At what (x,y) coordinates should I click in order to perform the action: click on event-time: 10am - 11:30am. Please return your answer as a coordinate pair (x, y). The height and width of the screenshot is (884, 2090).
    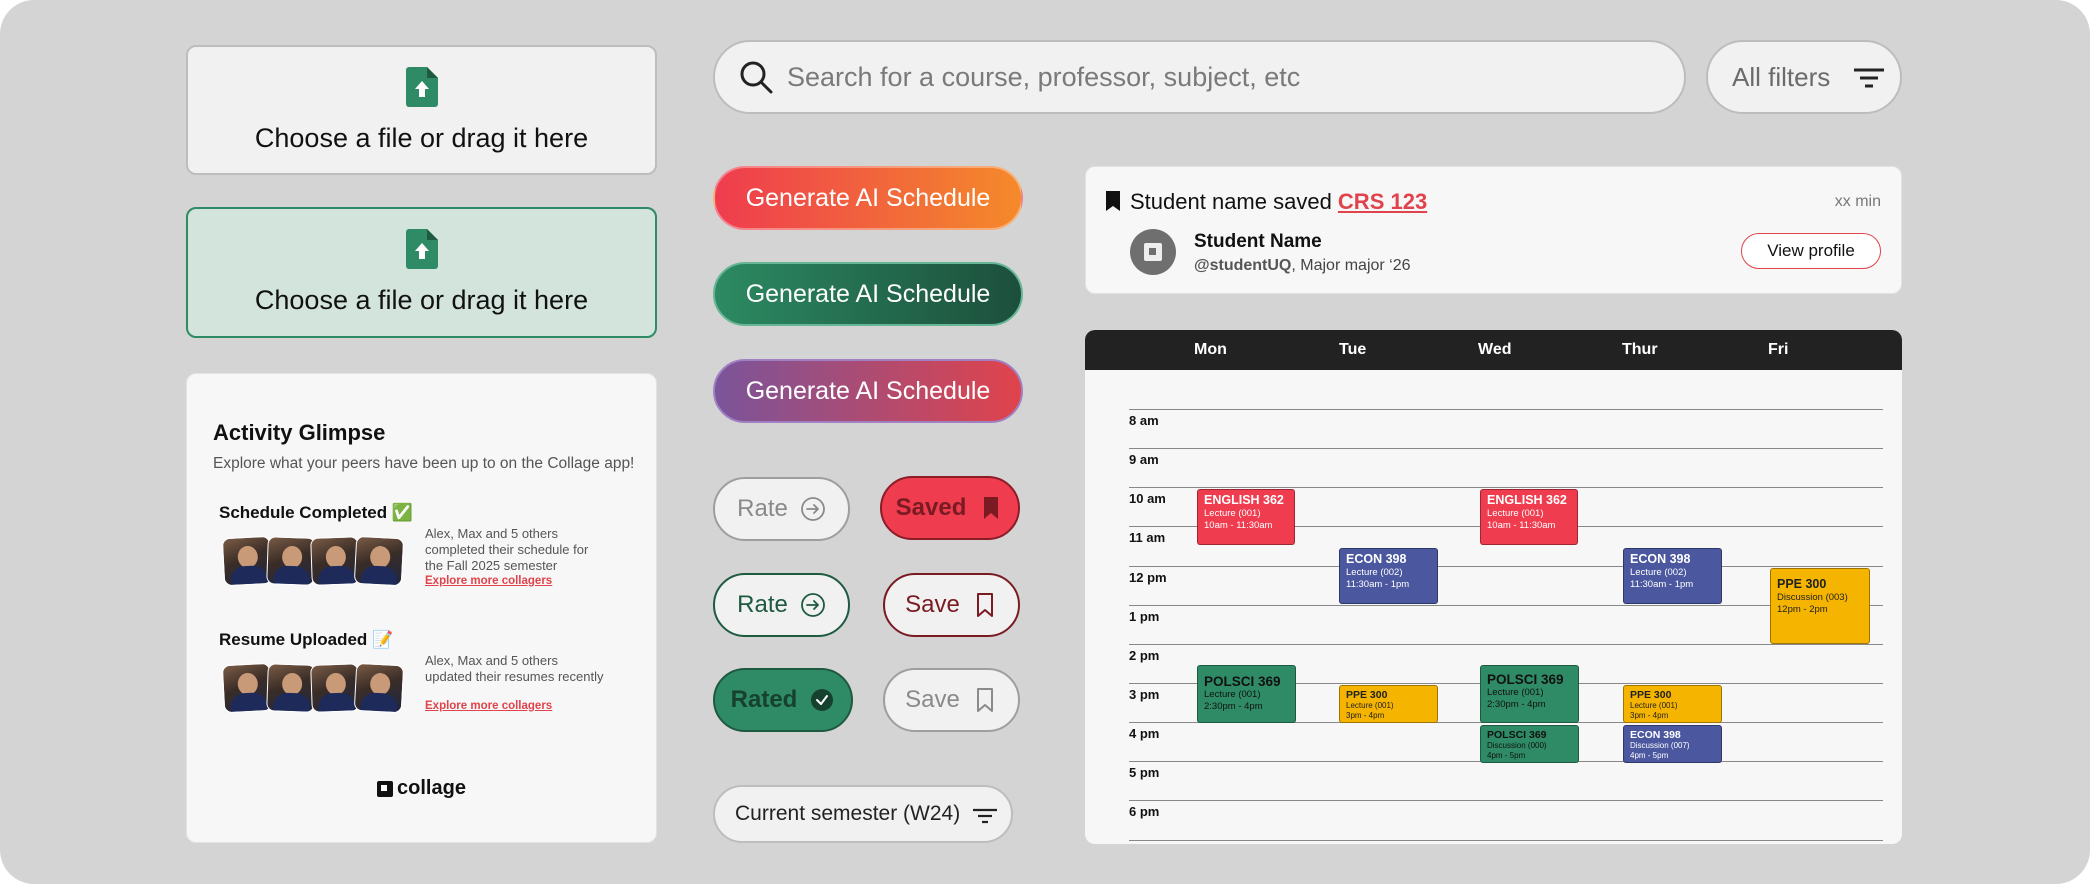
    Looking at the image, I should click on (1238, 525).